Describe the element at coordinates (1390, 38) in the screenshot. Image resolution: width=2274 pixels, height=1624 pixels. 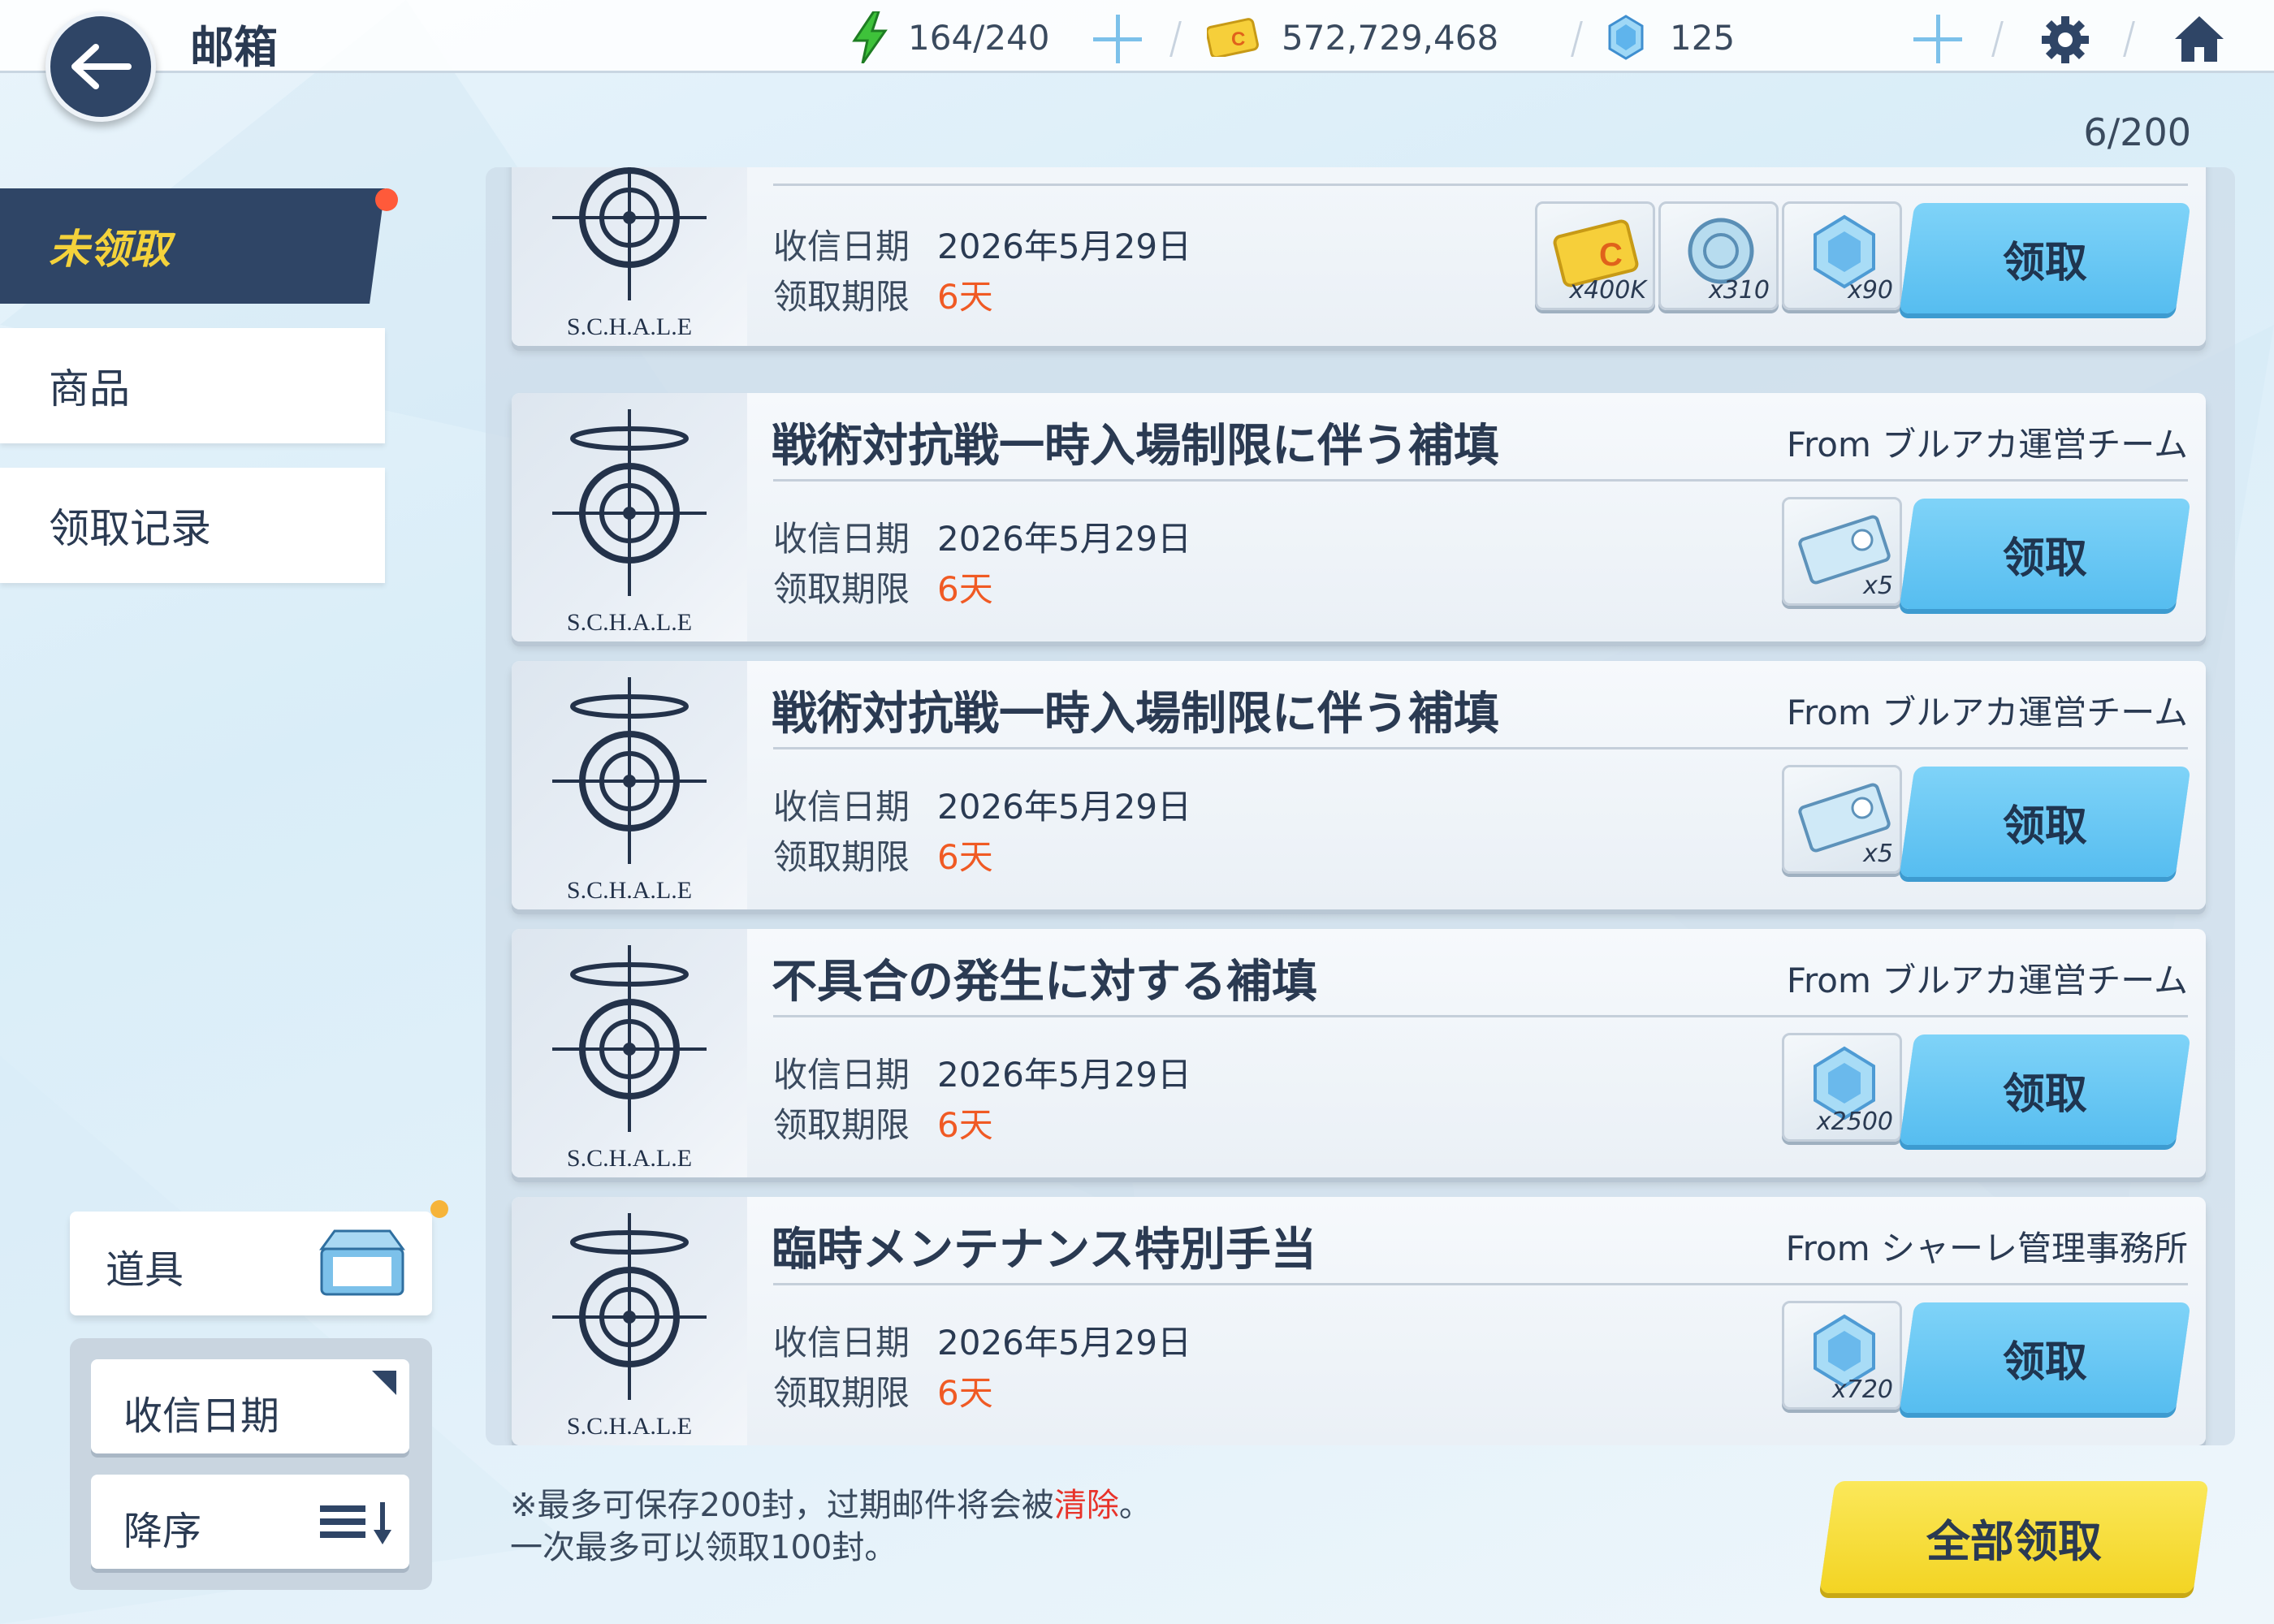
I see `credits-value: 572,729,468` at that location.